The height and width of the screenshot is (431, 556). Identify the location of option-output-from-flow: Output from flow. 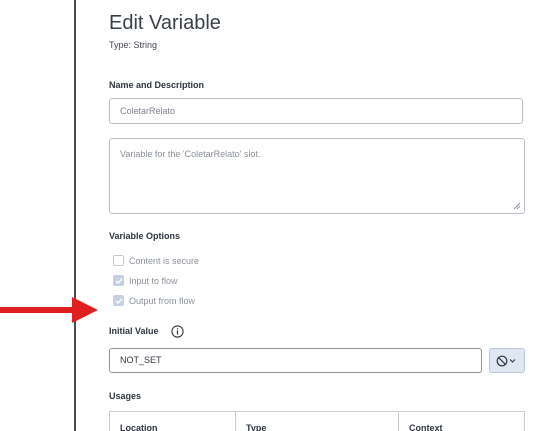
(154, 300).